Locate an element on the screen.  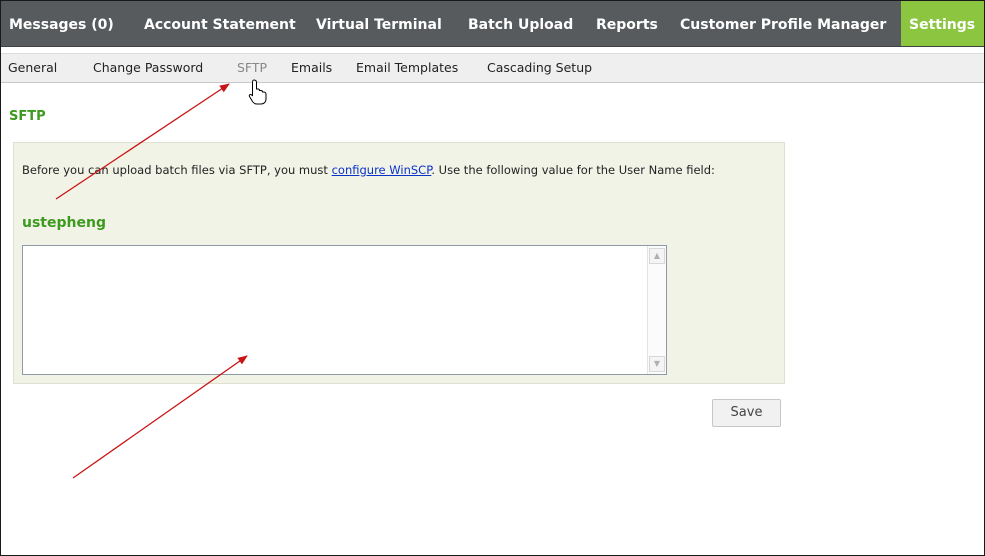
scroll-down-arrow-icon: ▼ is located at coordinates (657, 364).